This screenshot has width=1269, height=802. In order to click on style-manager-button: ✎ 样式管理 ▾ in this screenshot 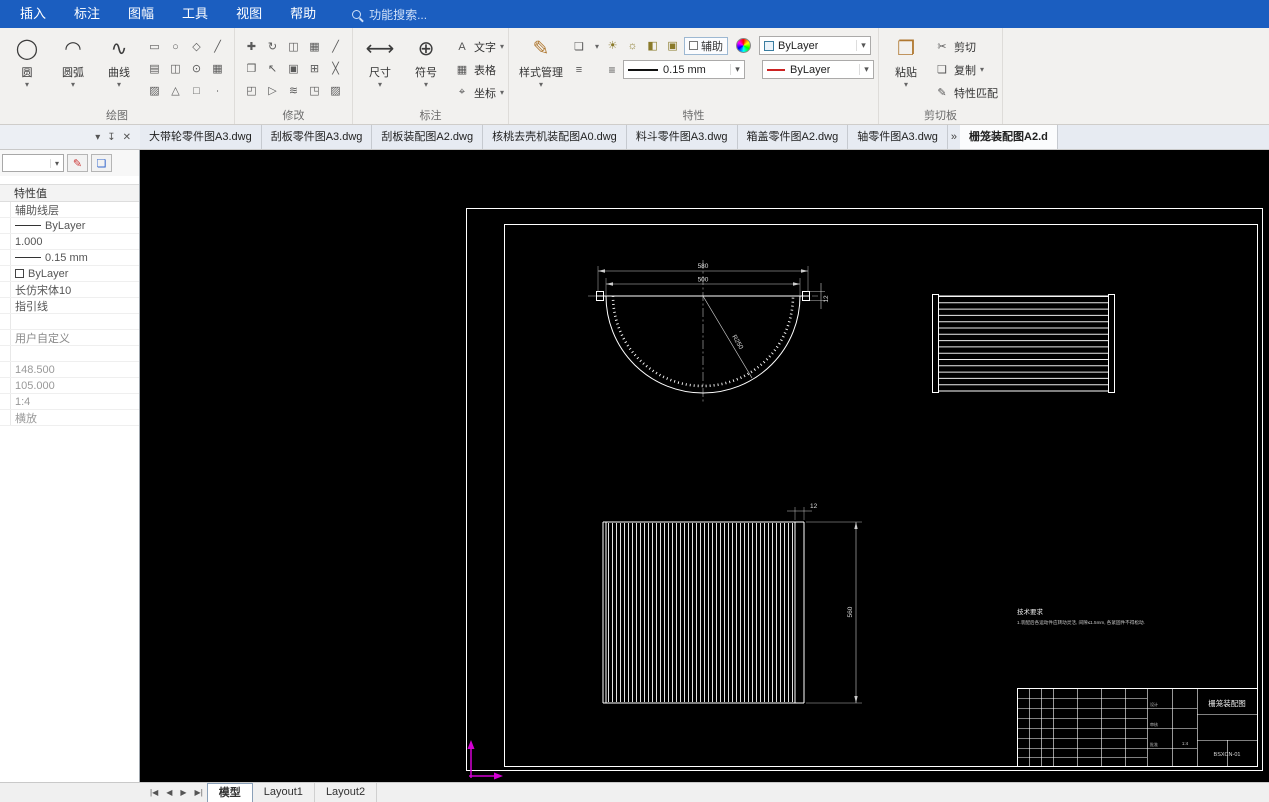, I will do `click(541, 60)`.